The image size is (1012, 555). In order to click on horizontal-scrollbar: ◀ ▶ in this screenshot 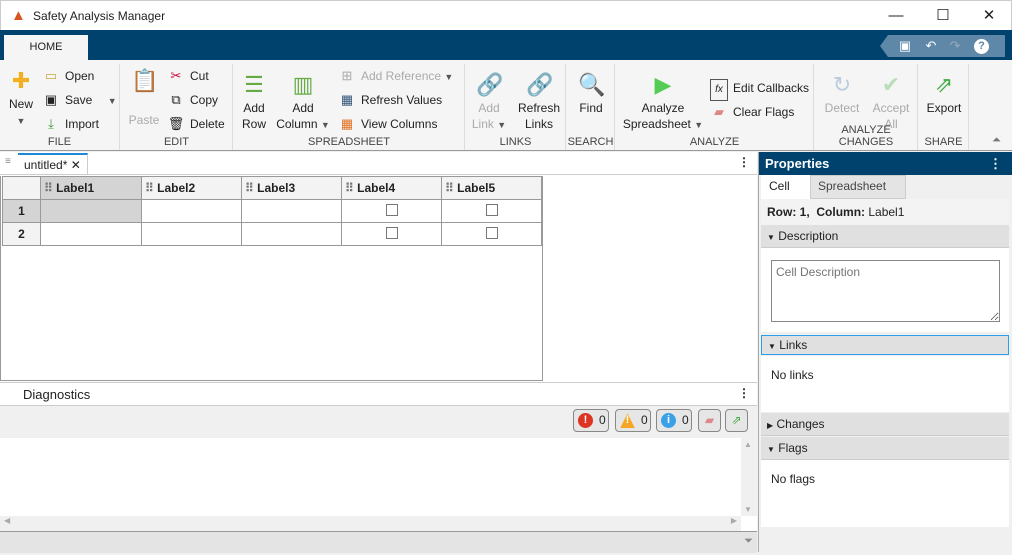, I will do `click(370, 523)`.